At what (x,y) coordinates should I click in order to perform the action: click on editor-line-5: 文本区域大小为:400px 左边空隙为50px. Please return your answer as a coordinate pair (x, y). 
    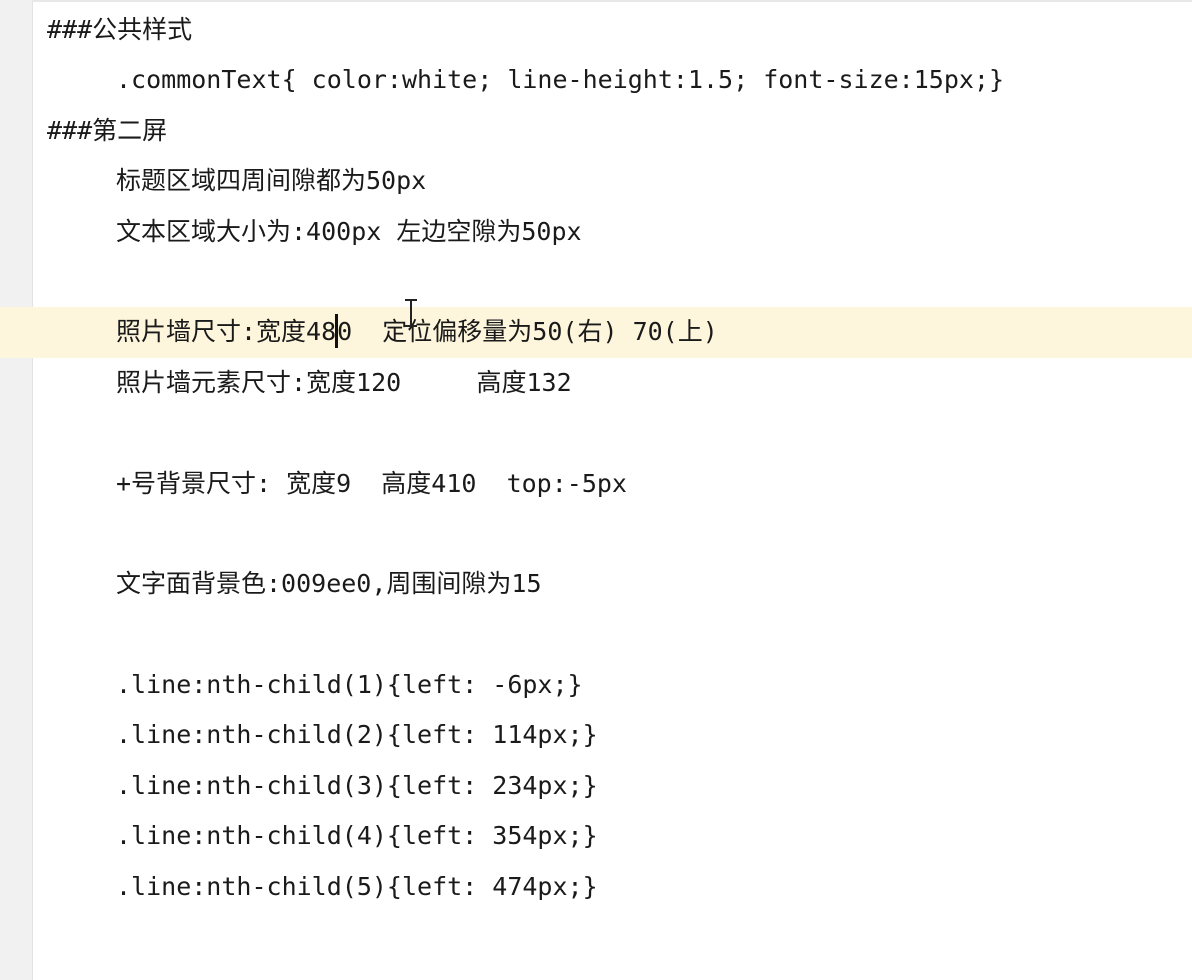
    Looking at the image, I should click on (612, 232).